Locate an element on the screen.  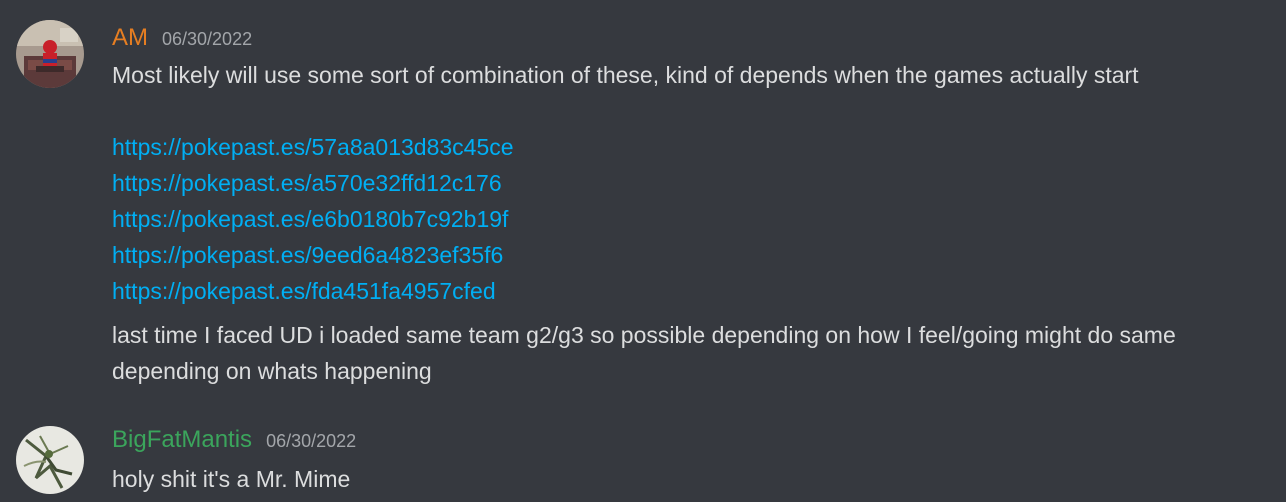
avatar-bigfatmantis is located at coordinates (50, 460).